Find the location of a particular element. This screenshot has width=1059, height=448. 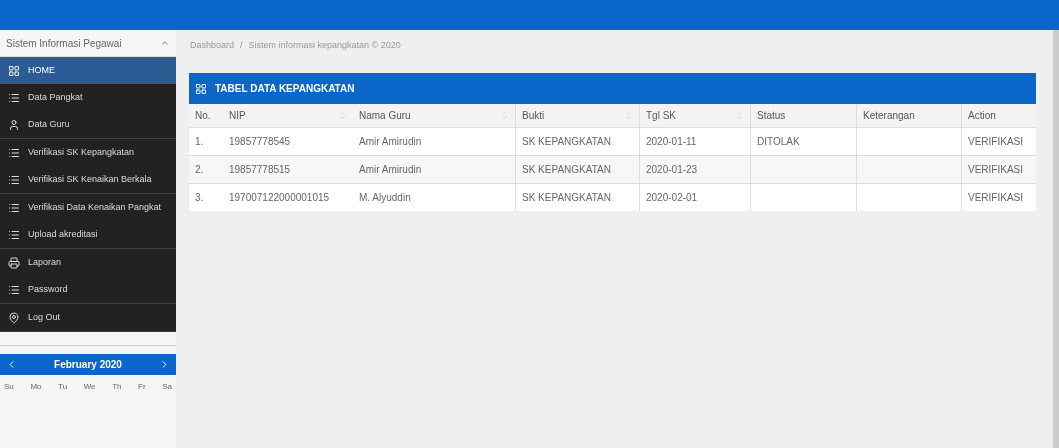

table-cell-text: 2020-01-11 is located at coordinates (671, 142).